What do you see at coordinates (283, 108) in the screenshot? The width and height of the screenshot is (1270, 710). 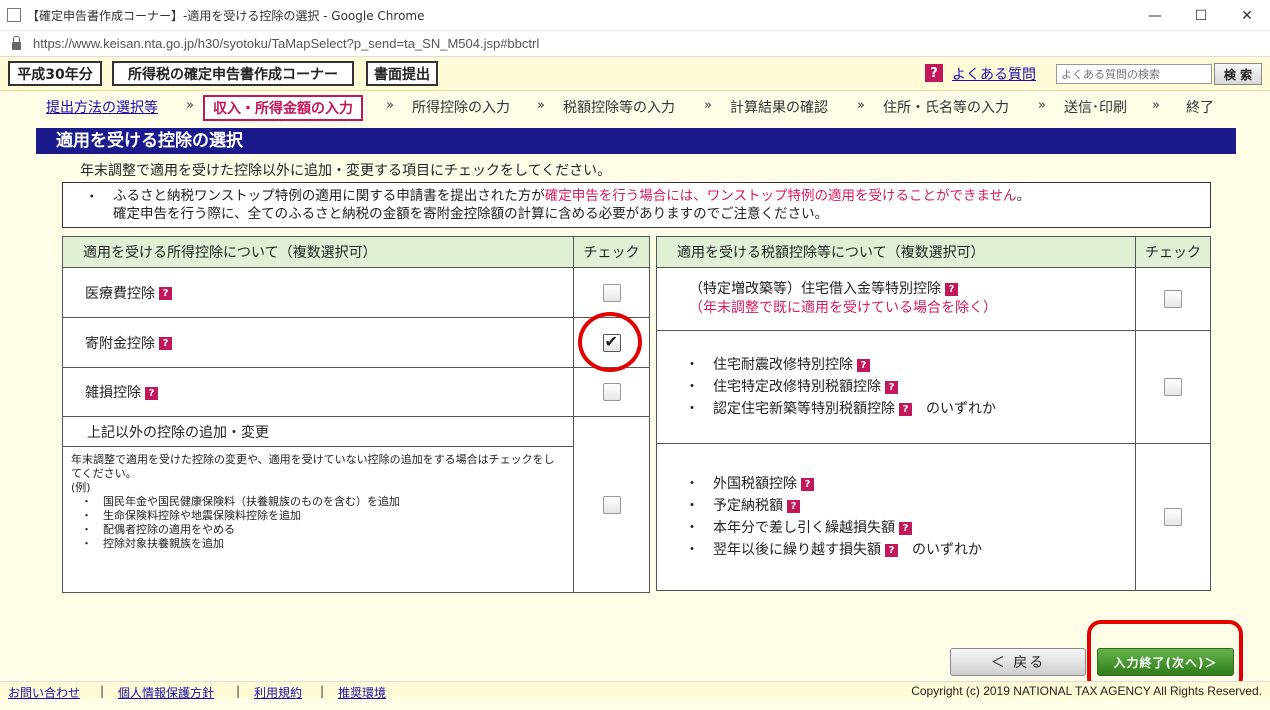 I see `step-income-current: 収入・所得金額の入力` at bounding box center [283, 108].